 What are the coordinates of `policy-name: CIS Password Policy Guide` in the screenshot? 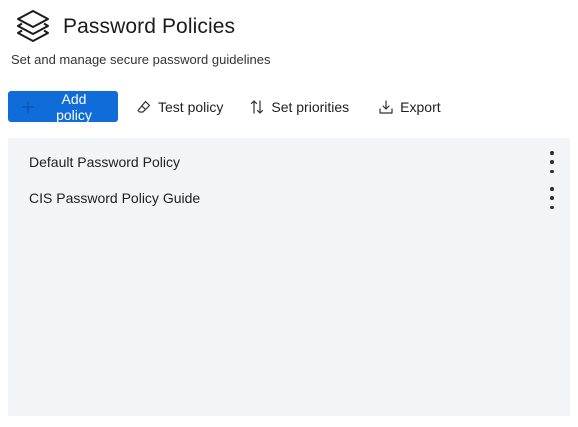 It's located at (115, 198).